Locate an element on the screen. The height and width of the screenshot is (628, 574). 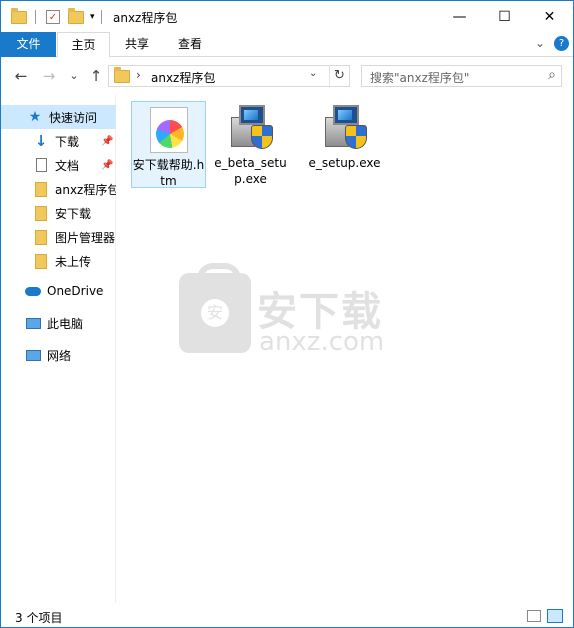
sidebar-item-label: anxz程序包 is located at coordinates (85, 189).